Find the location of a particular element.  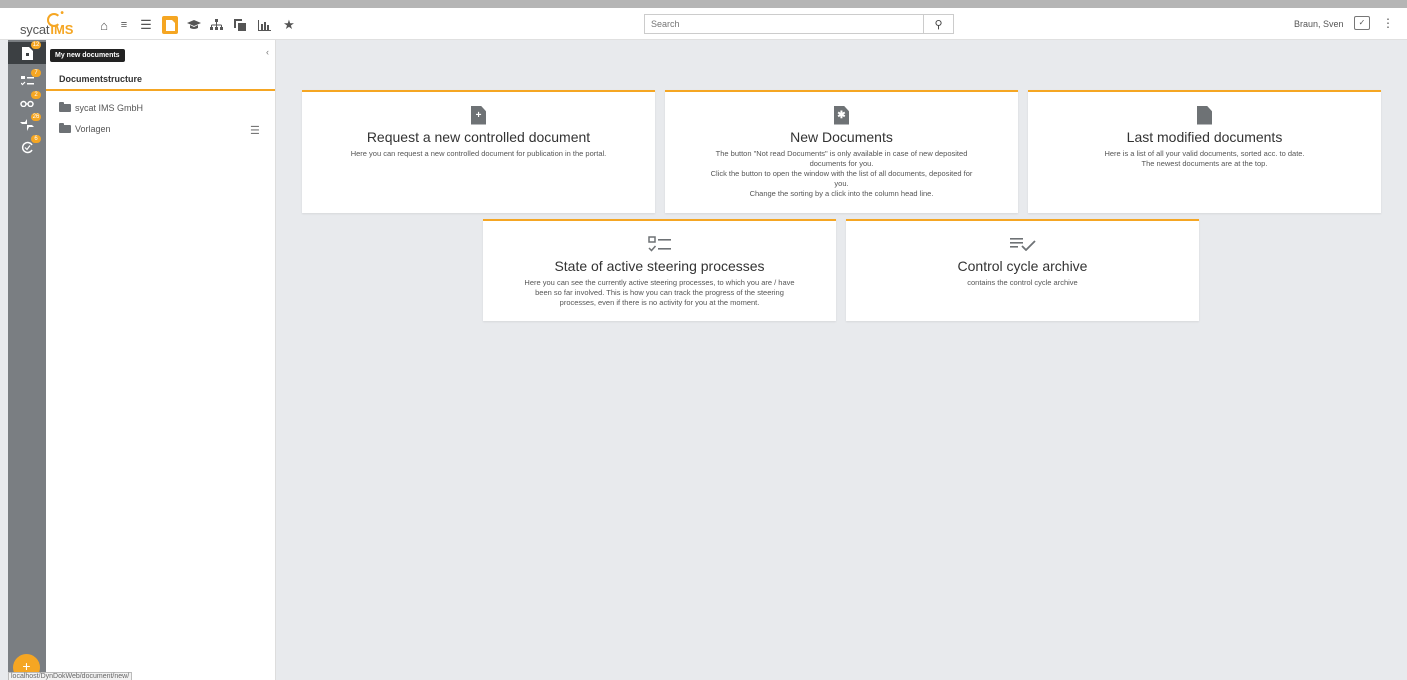

task-list-icon is located at coordinates (27, 81).